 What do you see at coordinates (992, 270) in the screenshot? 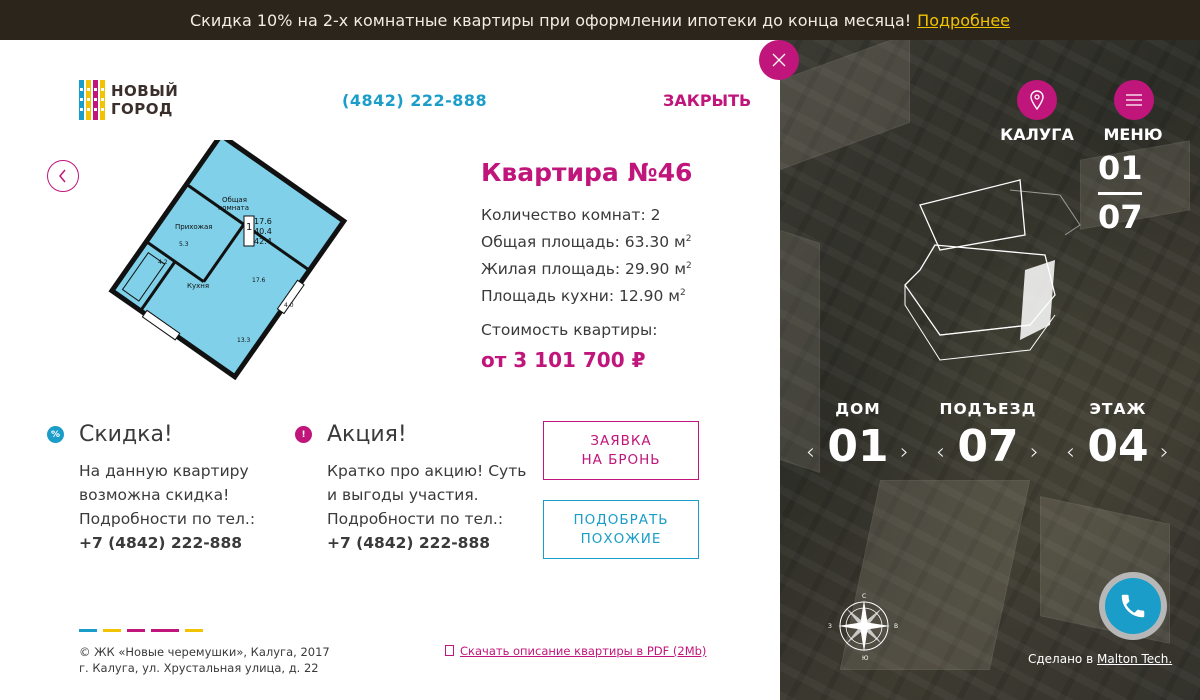
I see `building-outline` at bounding box center [992, 270].